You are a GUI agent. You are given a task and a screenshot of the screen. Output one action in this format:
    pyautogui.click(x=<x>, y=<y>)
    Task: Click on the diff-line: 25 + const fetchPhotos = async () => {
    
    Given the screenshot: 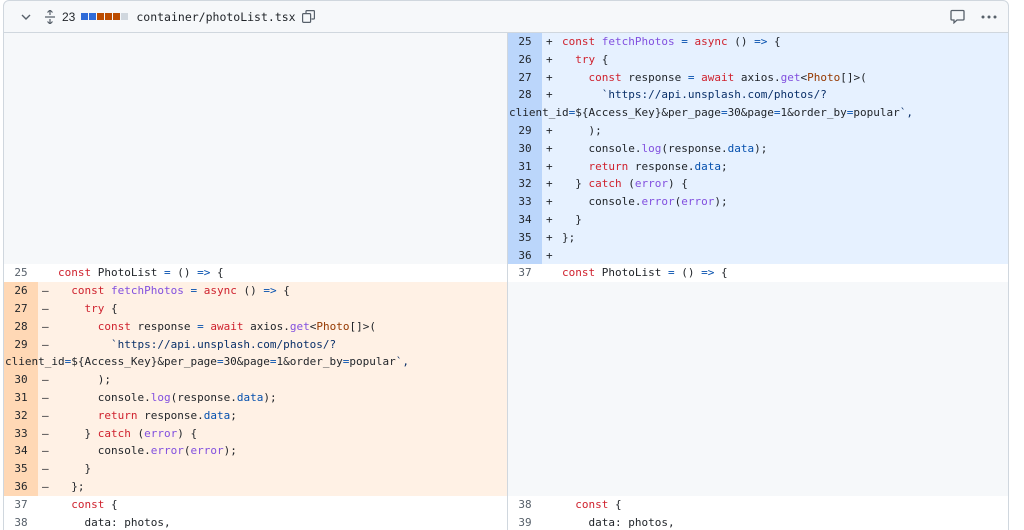 What is the action you would take?
    pyautogui.click(x=758, y=42)
    